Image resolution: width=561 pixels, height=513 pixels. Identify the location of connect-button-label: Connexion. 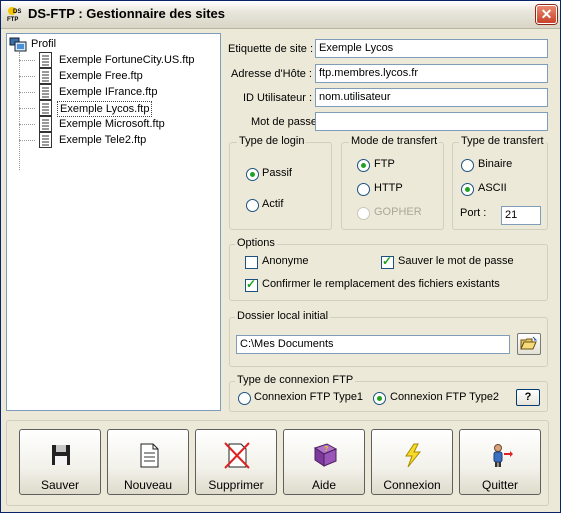
(412, 485).